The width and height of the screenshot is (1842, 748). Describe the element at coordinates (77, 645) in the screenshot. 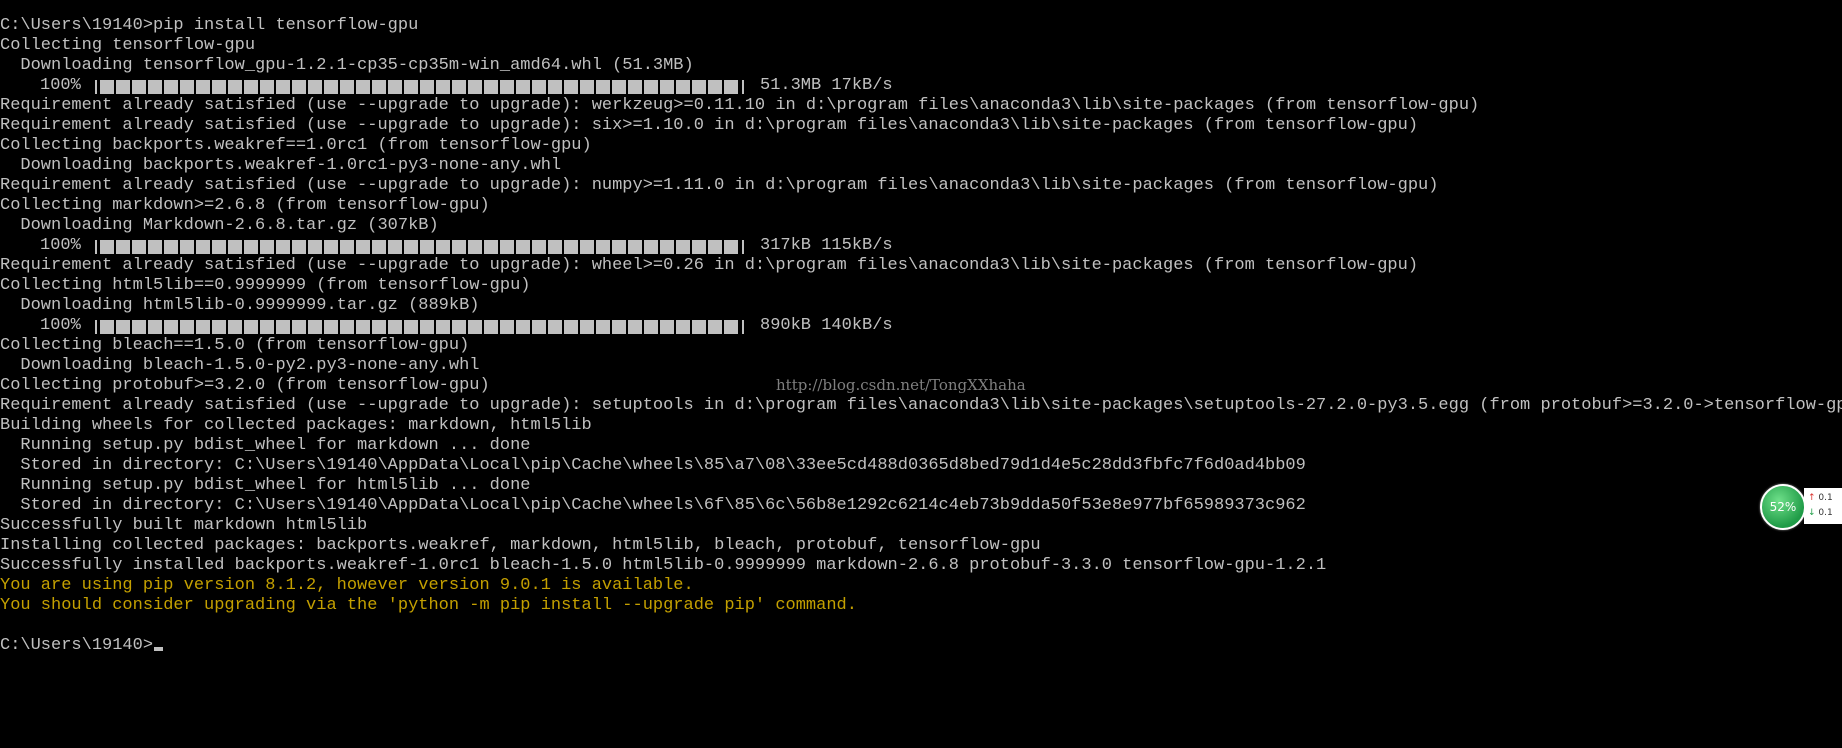

I see `console-line-text: C:\Users\19140>` at that location.